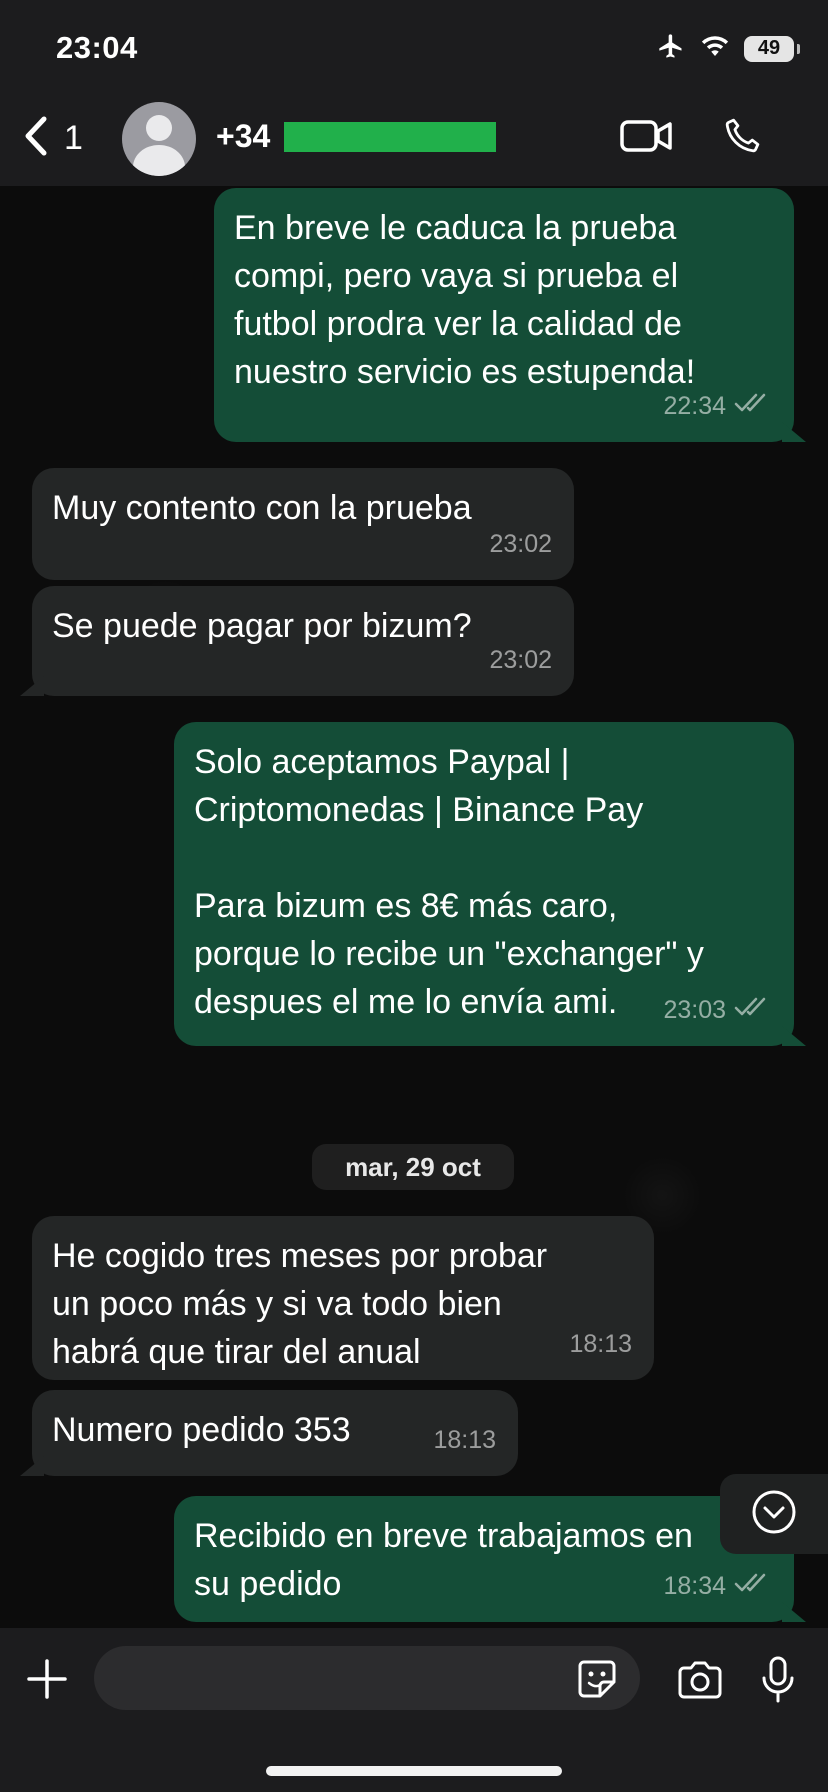 This screenshot has width=828, height=1792. What do you see at coordinates (694, 406) in the screenshot?
I see `message-time: 22:34` at bounding box center [694, 406].